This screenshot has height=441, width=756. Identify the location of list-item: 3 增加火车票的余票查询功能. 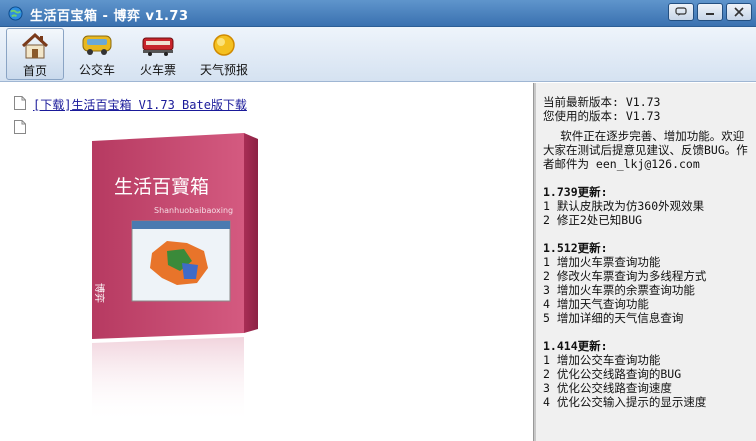
(619, 290).